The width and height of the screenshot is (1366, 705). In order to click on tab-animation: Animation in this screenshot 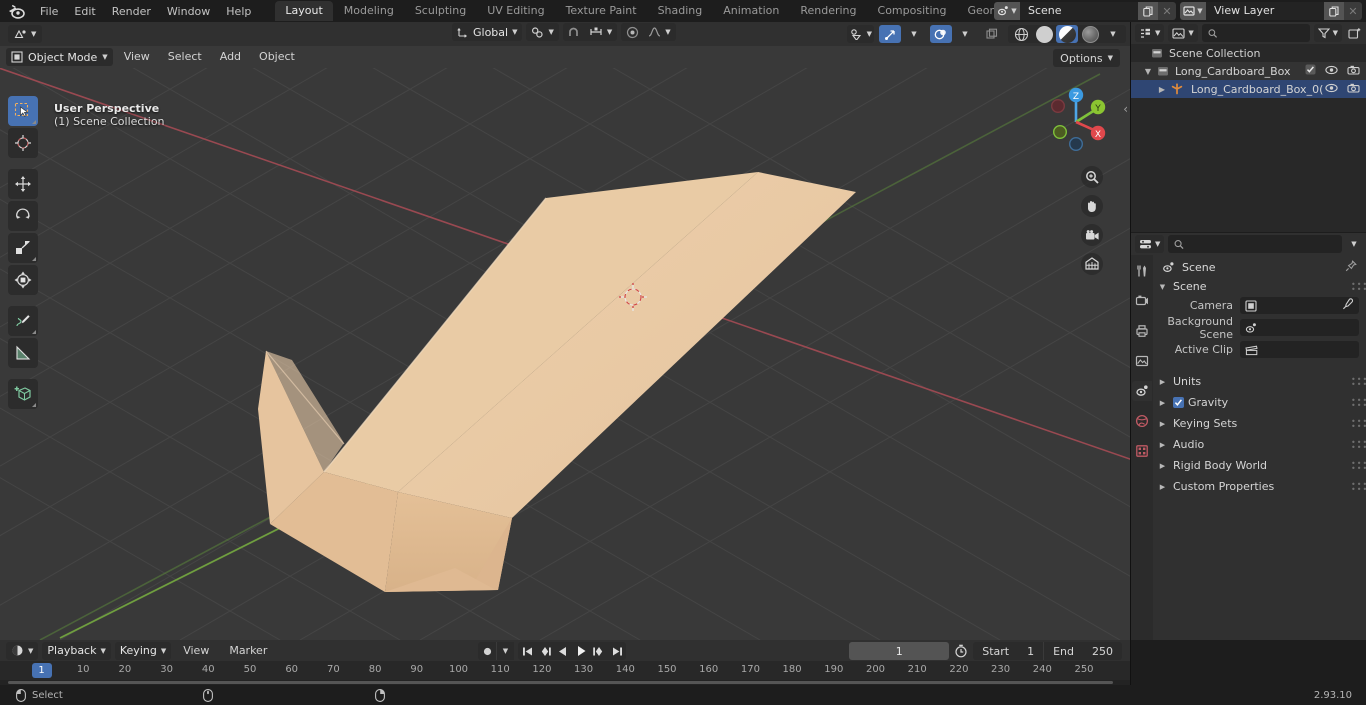, I will do `click(751, 11)`.